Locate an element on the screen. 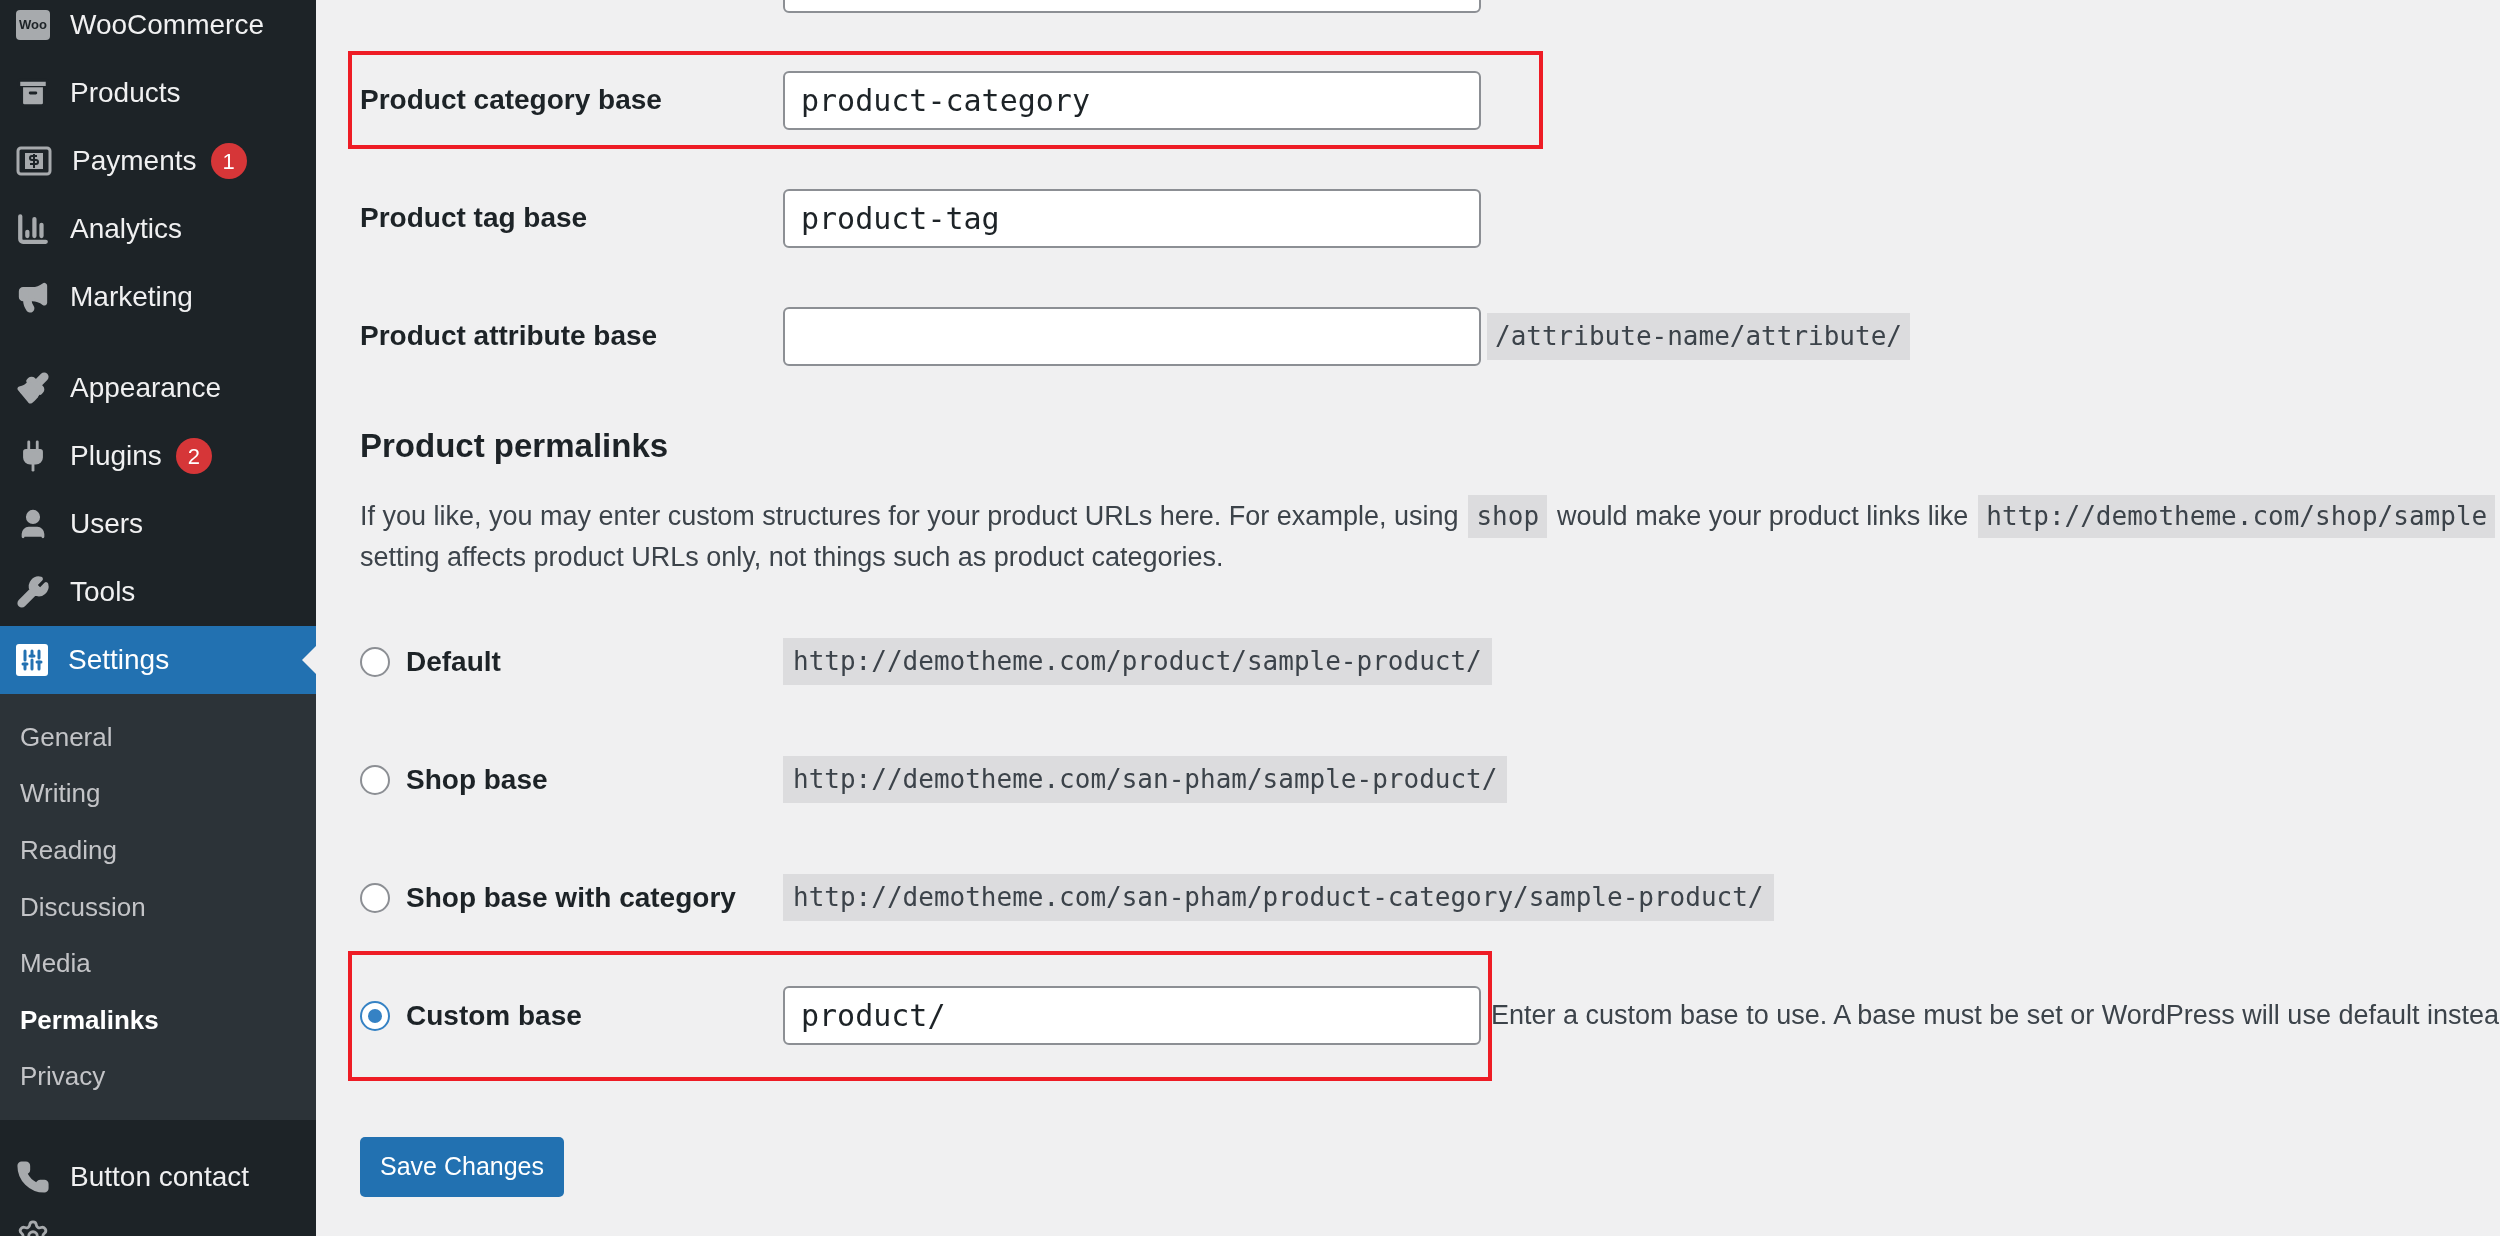 This screenshot has width=2500, height=1236. submenu-item: Reading is located at coordinates (158, 850).